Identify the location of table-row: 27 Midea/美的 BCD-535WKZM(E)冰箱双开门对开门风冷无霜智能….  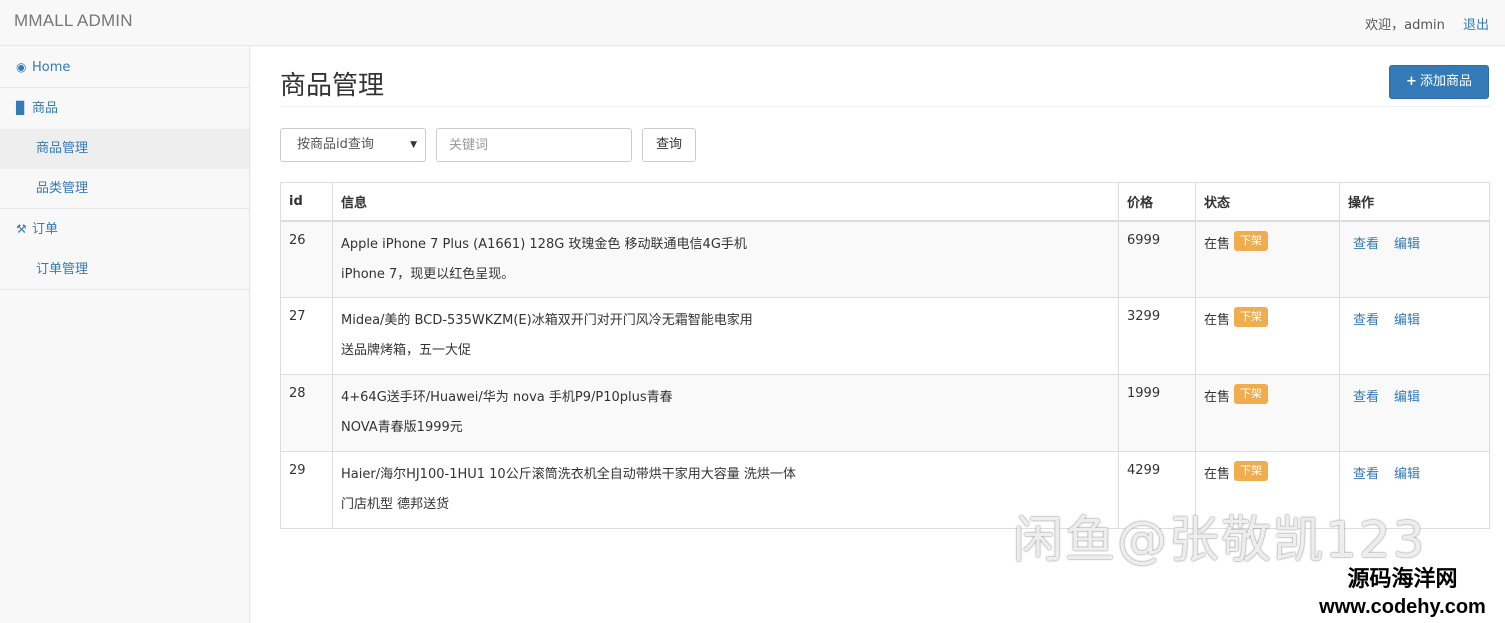
(885, 336).